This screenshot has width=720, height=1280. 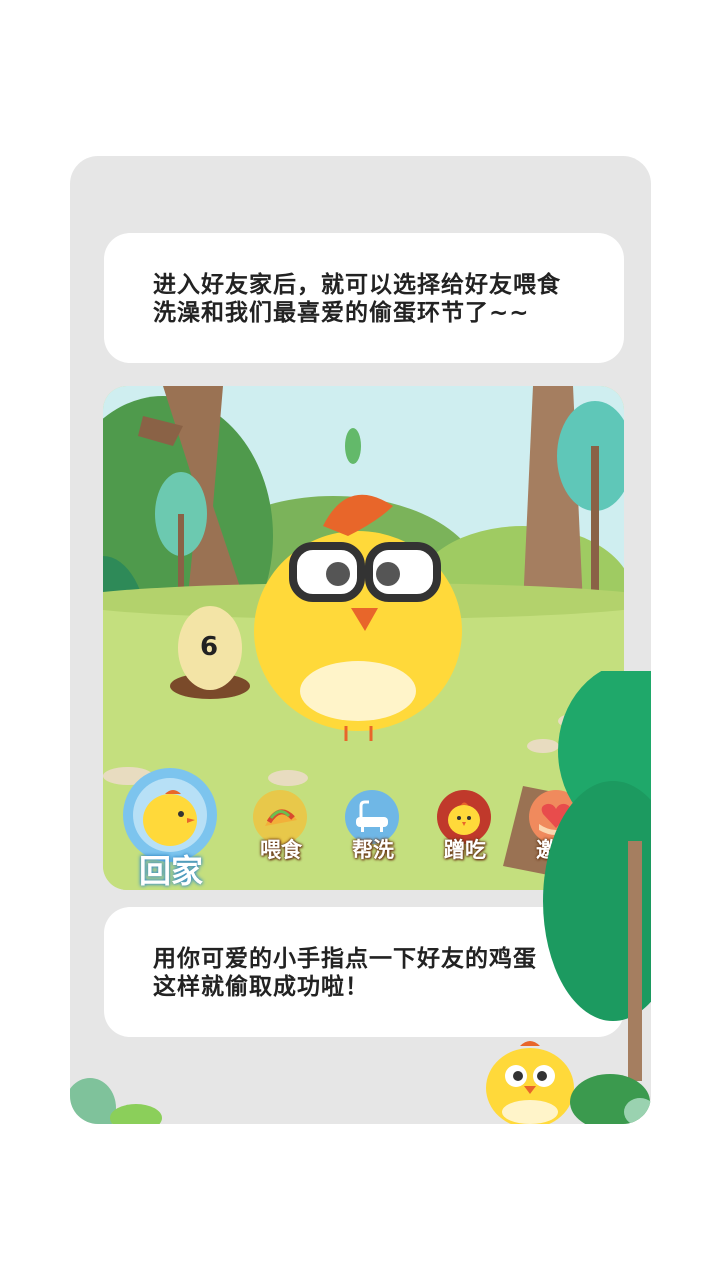 I want to click on right-tree-decoration, so click(x=584, y=876).